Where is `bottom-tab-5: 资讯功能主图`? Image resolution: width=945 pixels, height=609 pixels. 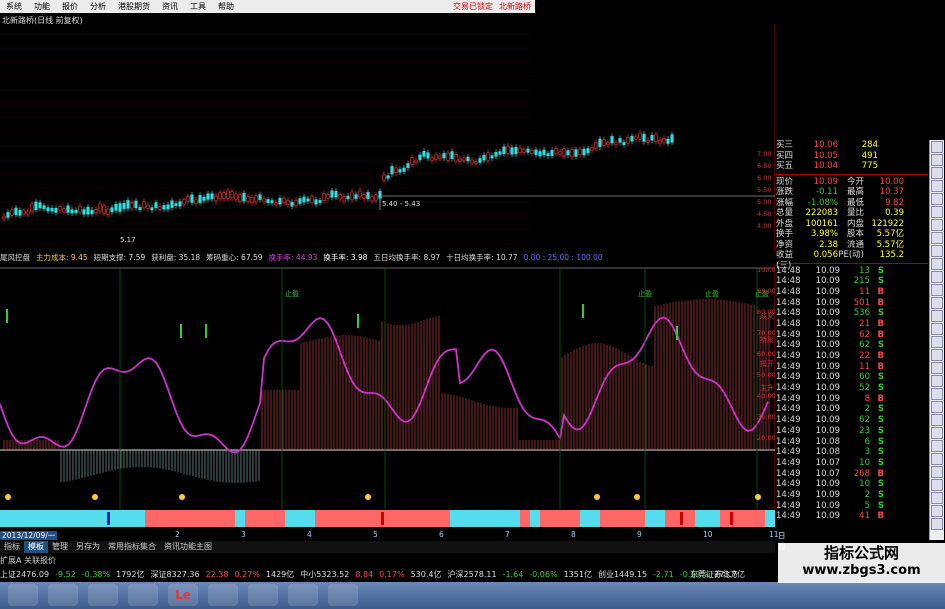 bottom-tab-5: 资讯功能主图 is located at coordinates (188, 547).